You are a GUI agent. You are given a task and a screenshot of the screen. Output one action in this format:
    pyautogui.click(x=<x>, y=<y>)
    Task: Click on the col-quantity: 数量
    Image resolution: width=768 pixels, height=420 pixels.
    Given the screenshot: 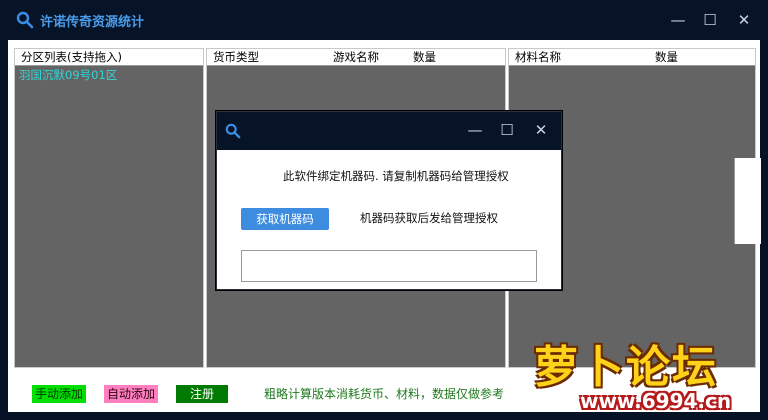 What is the action you would take?
    pyautogui.click(x=424, y=57)
    